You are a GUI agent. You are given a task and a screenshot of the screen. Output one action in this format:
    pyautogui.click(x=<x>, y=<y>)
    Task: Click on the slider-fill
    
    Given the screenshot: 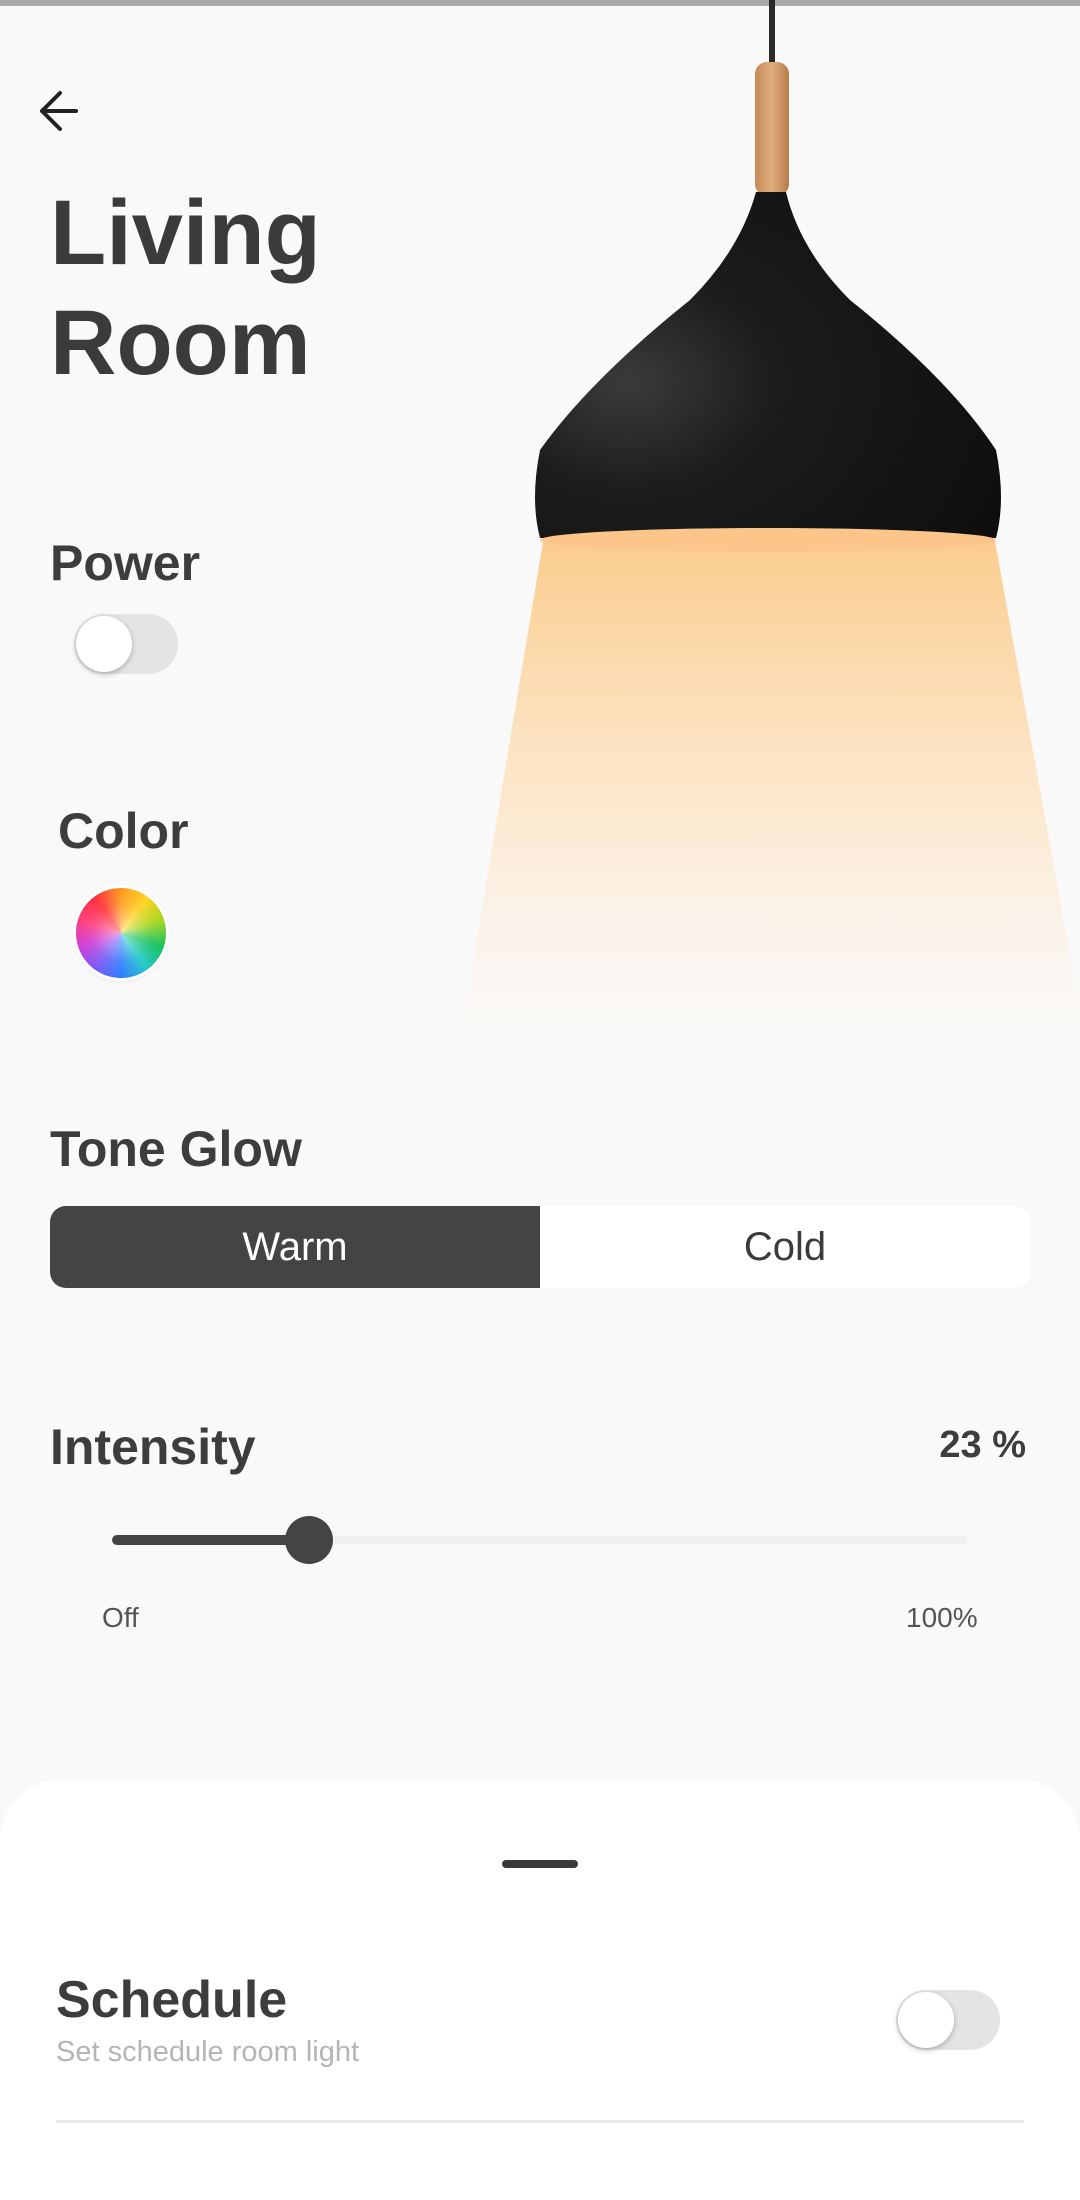 What is the action you would take?
    pyautogui.click(x=210, y=1540)
    